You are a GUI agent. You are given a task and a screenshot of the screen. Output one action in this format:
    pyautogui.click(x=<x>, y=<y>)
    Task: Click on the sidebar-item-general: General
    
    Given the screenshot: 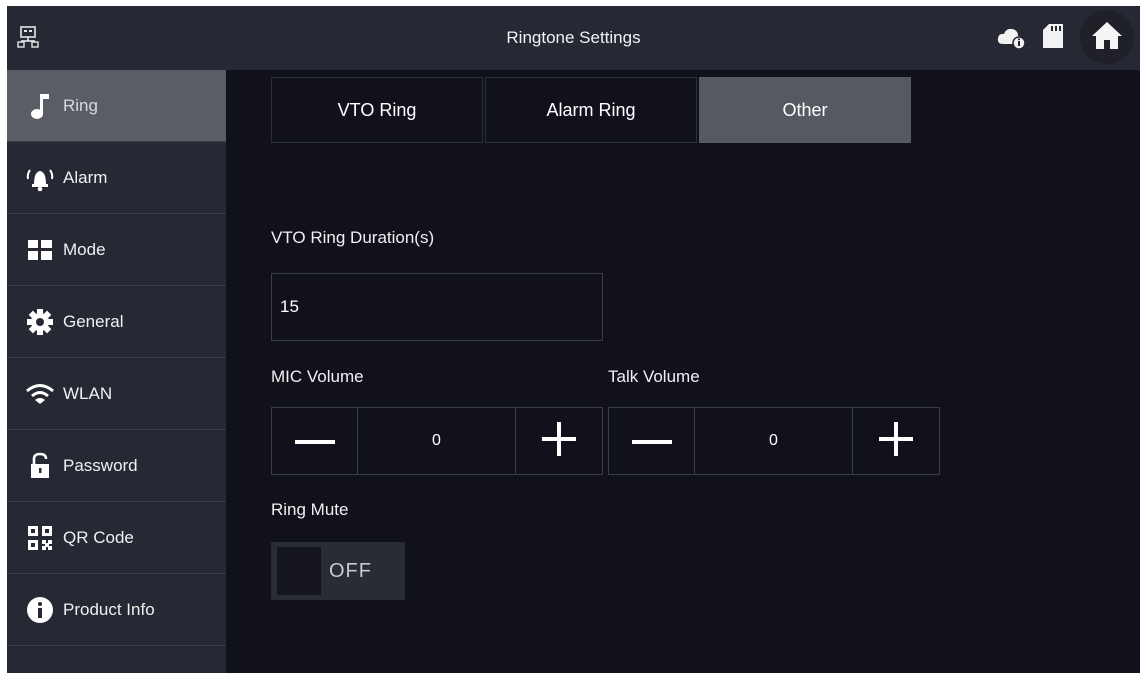 What is the action you would take?
    pyautogui.click(x=116, y=322)
    